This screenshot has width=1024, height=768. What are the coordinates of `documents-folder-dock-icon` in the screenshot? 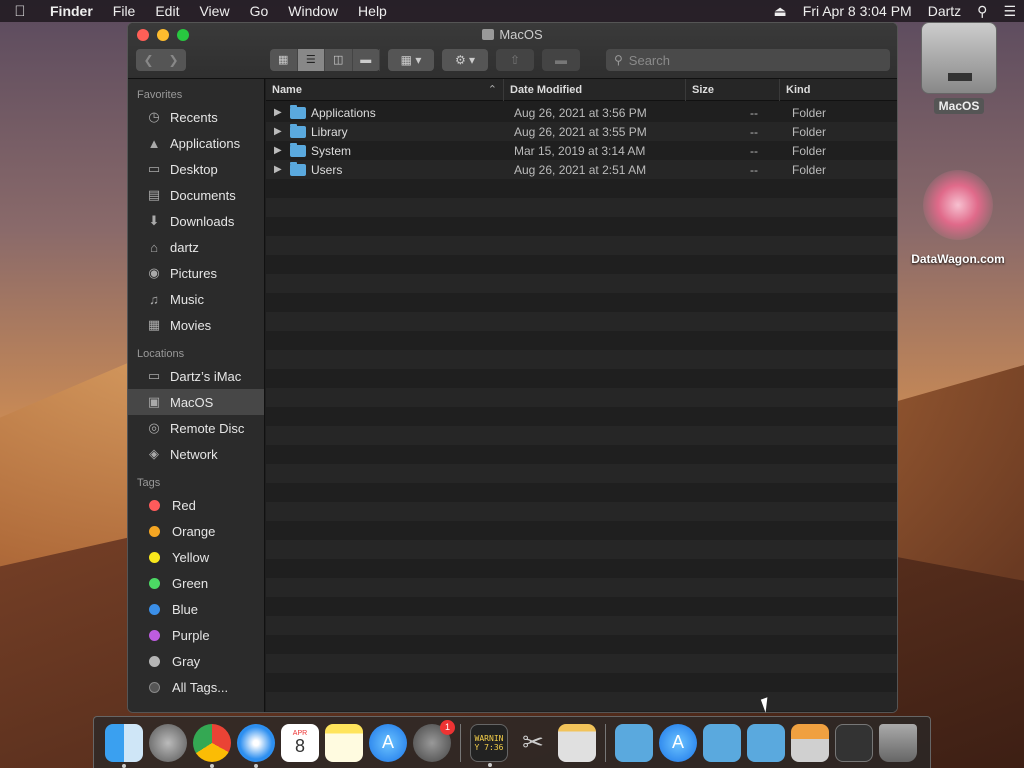 It's located at (722, 742).